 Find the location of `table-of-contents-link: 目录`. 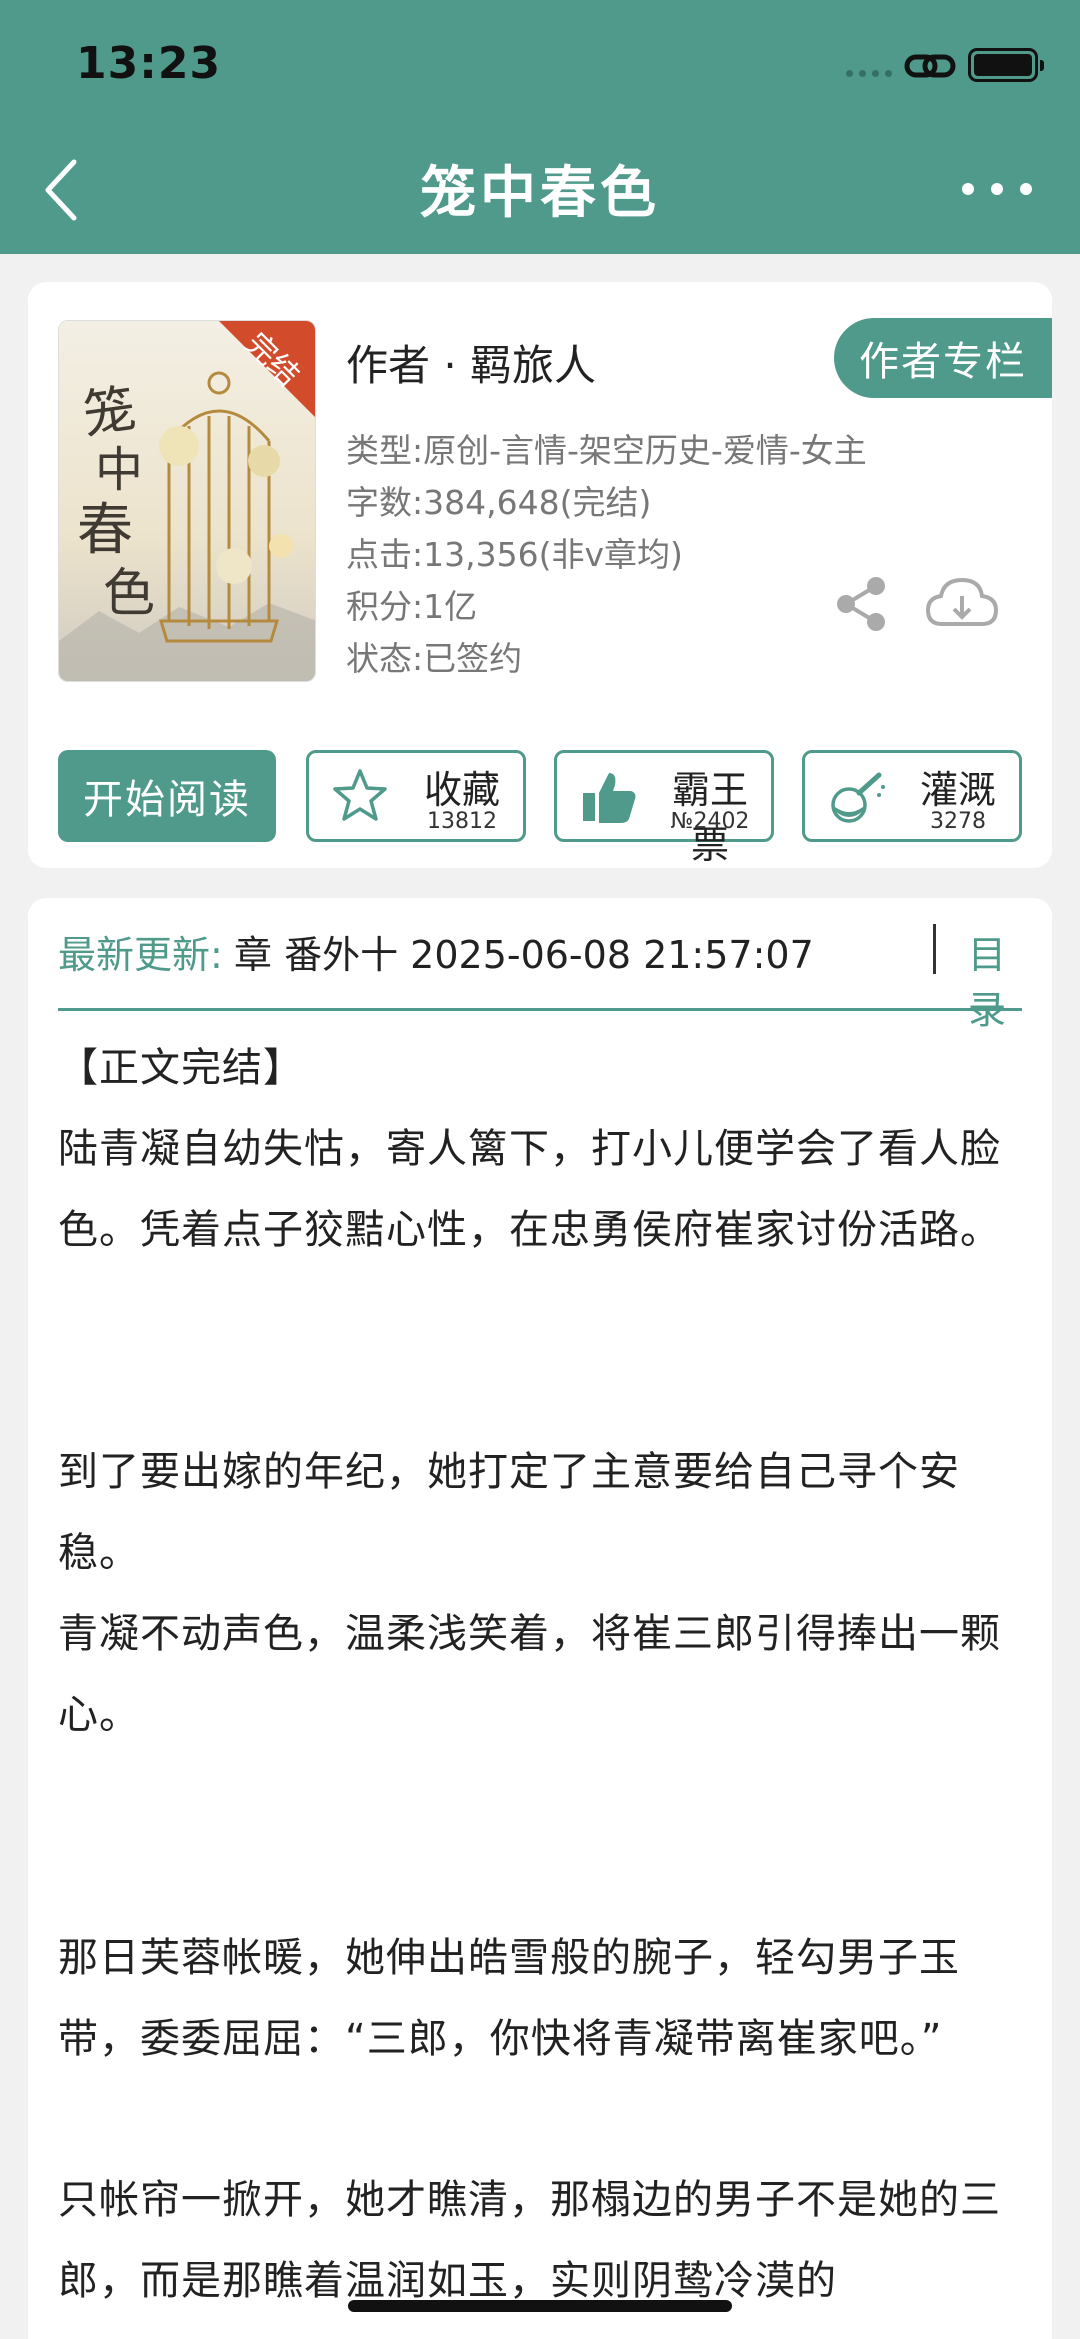

table-of-contents-link: 目录 is located at coordinates (995, 979).